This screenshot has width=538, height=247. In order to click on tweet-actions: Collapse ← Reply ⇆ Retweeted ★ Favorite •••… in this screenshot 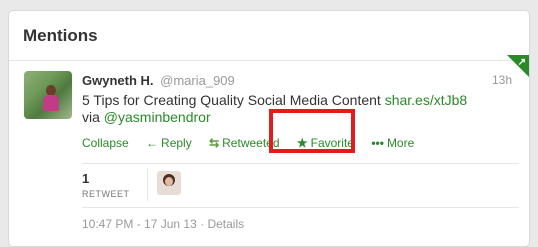, I will do `click(255, 143)`.